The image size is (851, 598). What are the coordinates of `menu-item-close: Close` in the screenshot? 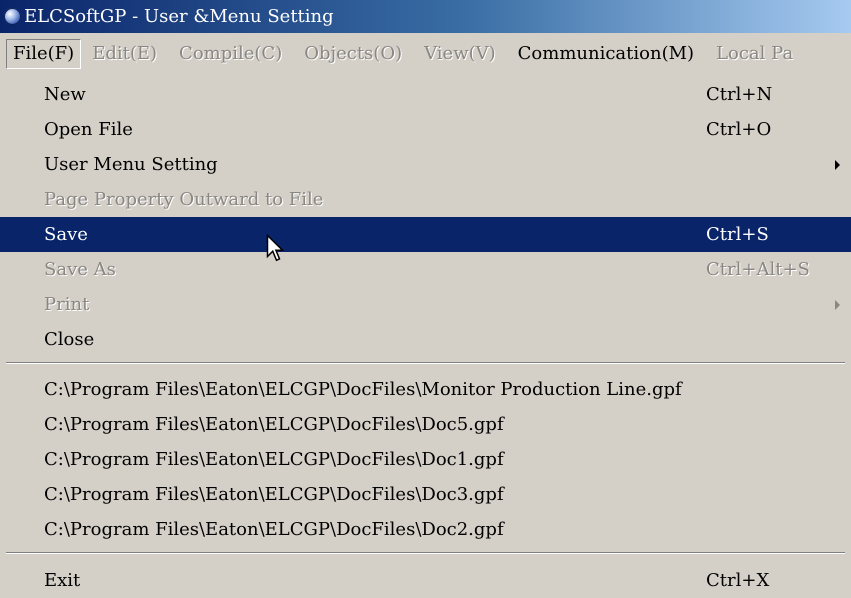 It's located at (425, 339).